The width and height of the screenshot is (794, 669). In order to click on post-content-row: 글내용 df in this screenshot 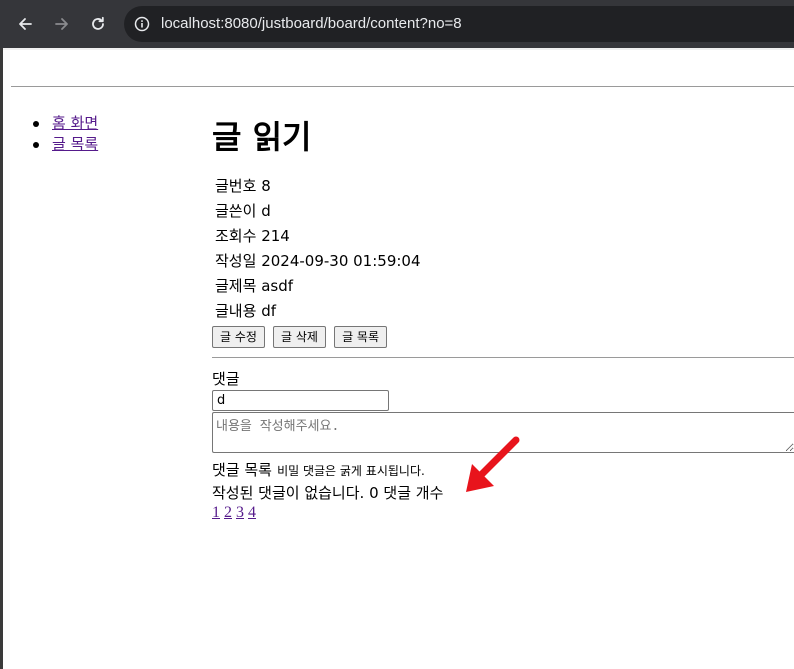, I will do `click(318, 311)`.